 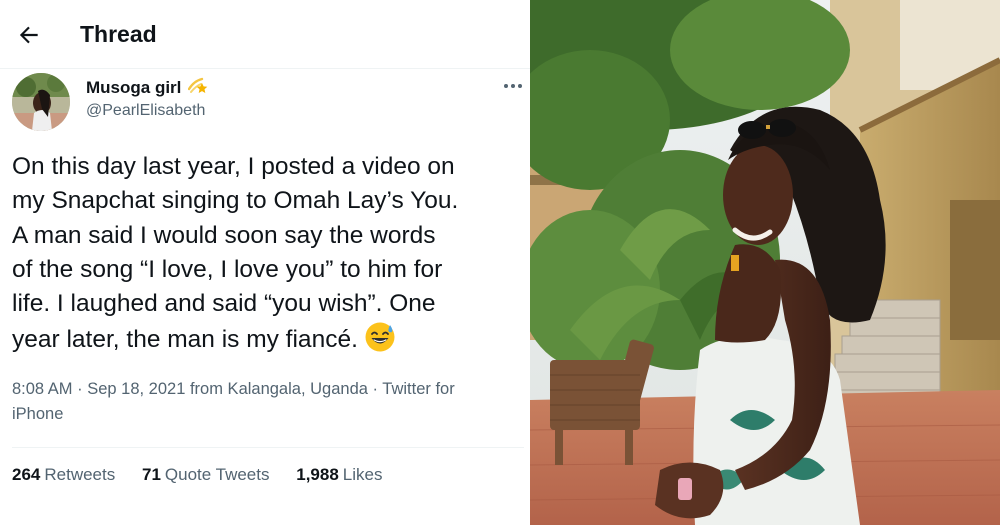 I want to click on tweet-source-cont: iPhone, so click(x=37, y=414).